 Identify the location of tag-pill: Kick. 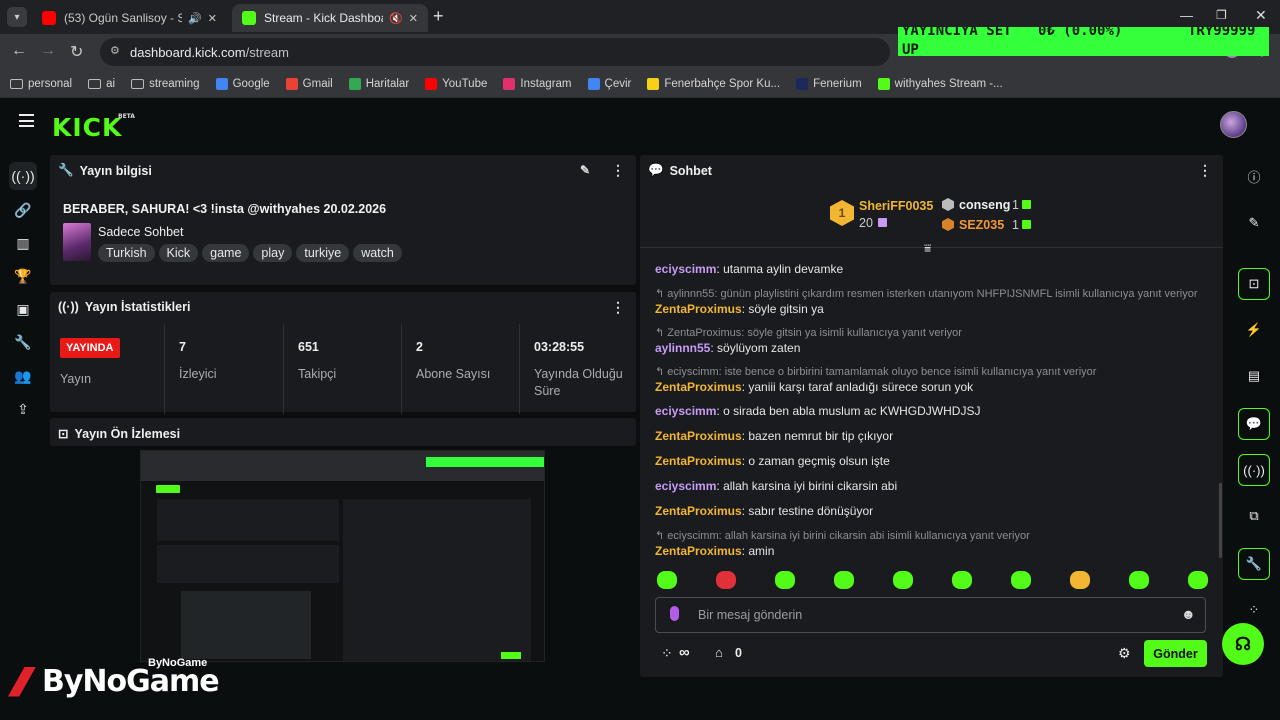
(178, 253).